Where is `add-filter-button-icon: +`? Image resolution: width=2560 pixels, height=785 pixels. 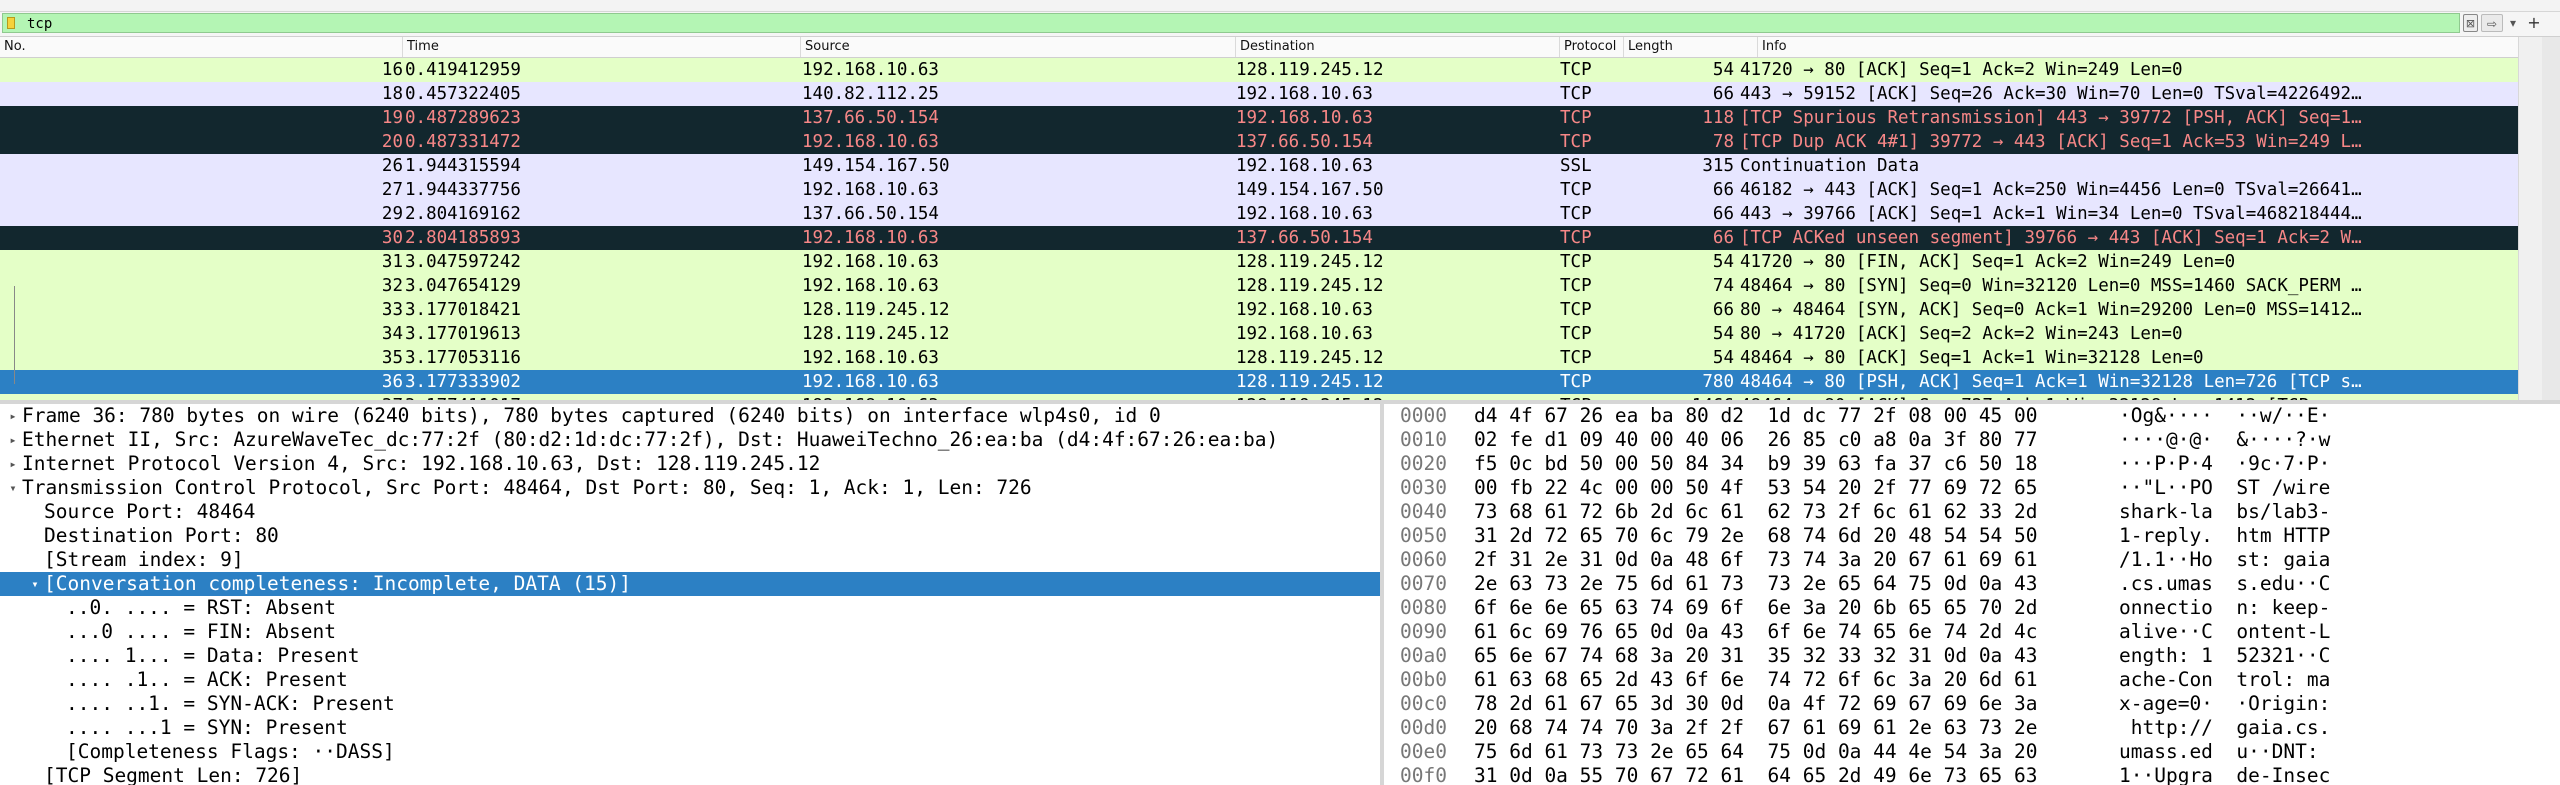 add-filter-button-icon: + is located at coordinates (2534, 23).